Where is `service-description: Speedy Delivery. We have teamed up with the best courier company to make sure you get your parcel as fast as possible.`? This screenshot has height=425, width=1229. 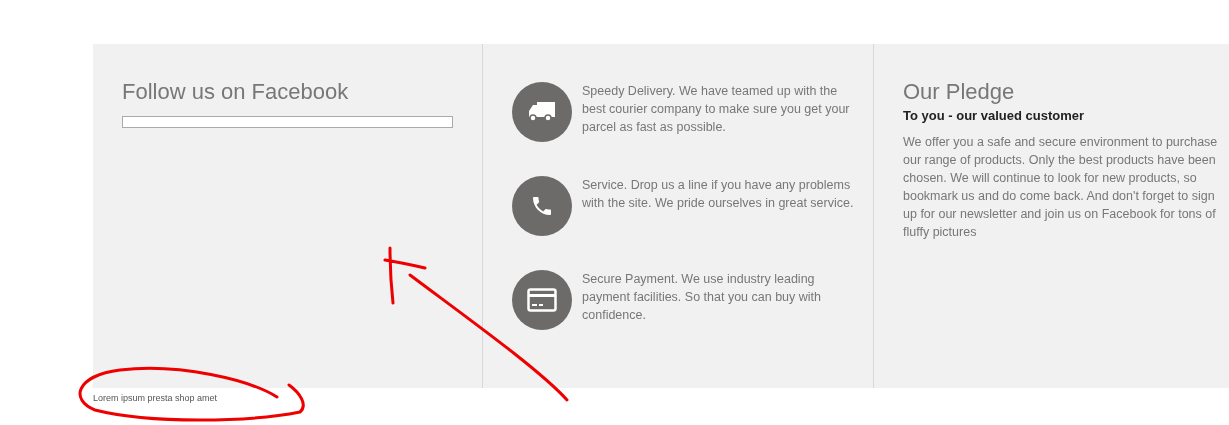 service-description: Speedy Delivery. We have teamed up with the best courier company to make sure you get your parcel as fast as possible. is located at coordinates (716, 109).